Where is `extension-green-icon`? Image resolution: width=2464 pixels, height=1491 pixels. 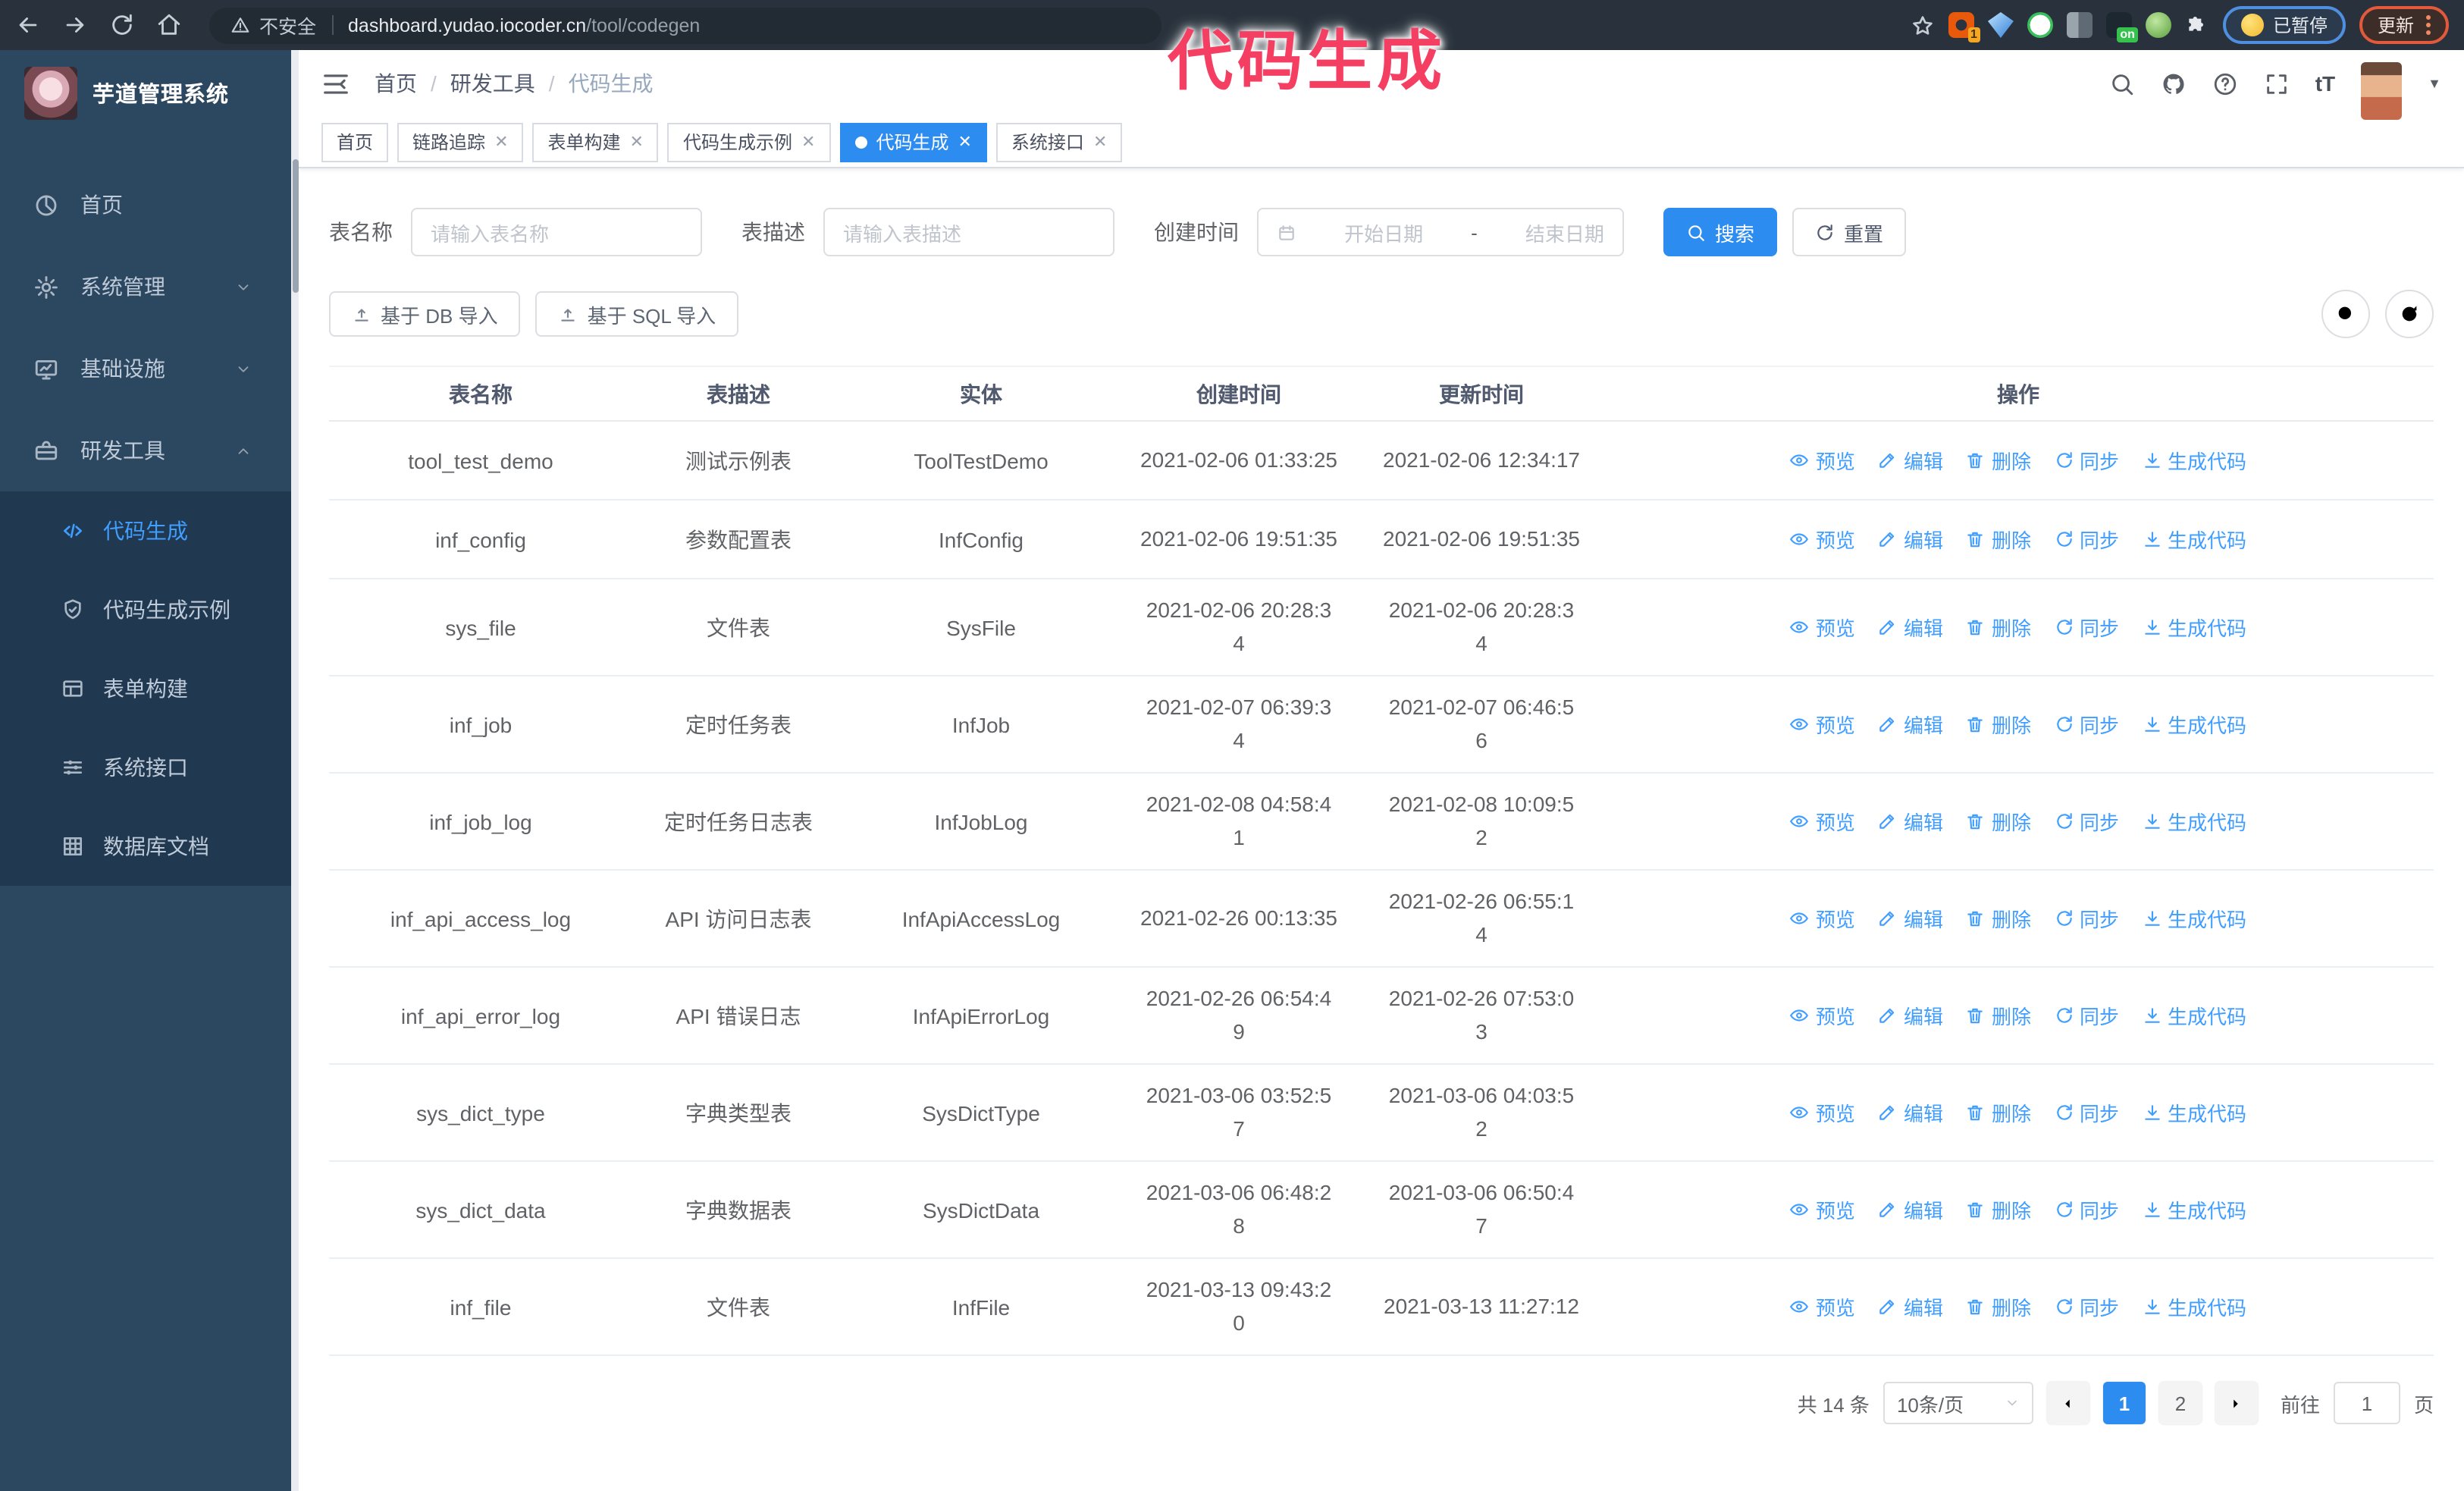
extension-green-icon is located at coordinates (2158, 25).